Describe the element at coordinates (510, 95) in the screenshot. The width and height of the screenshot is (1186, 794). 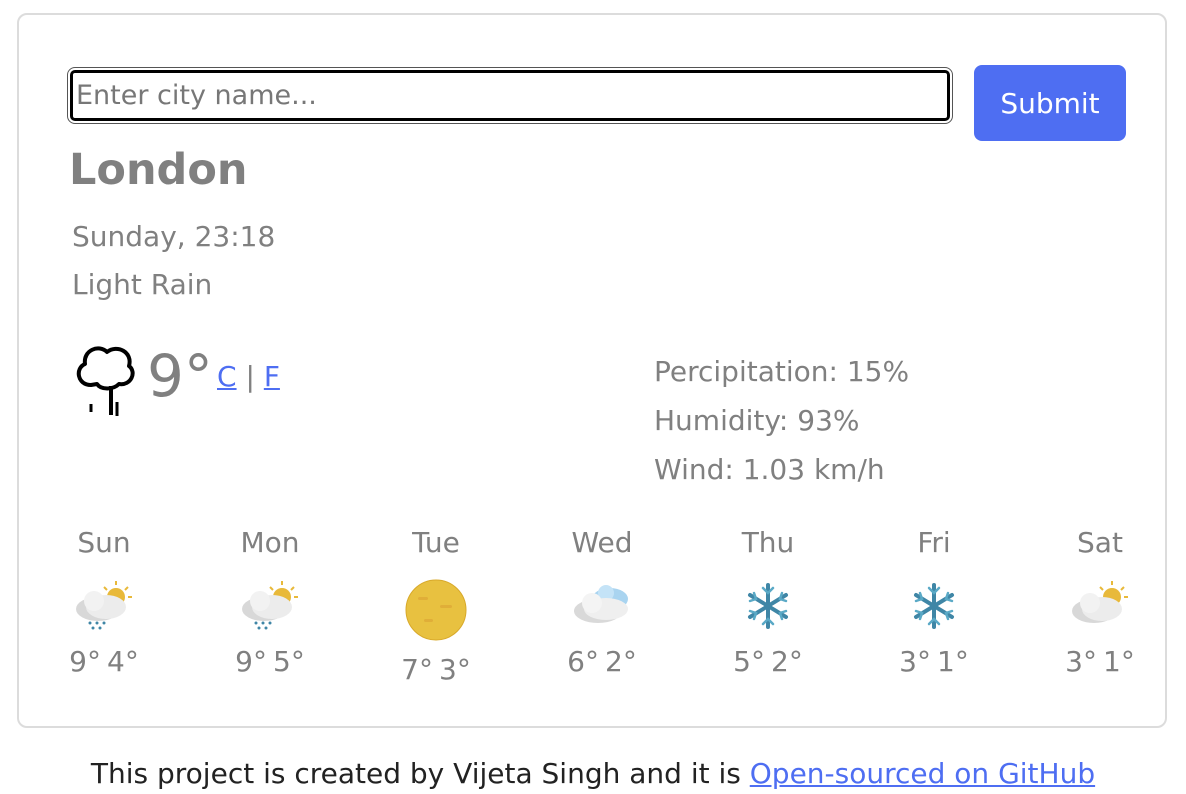
I see `city-search-input` at that location.